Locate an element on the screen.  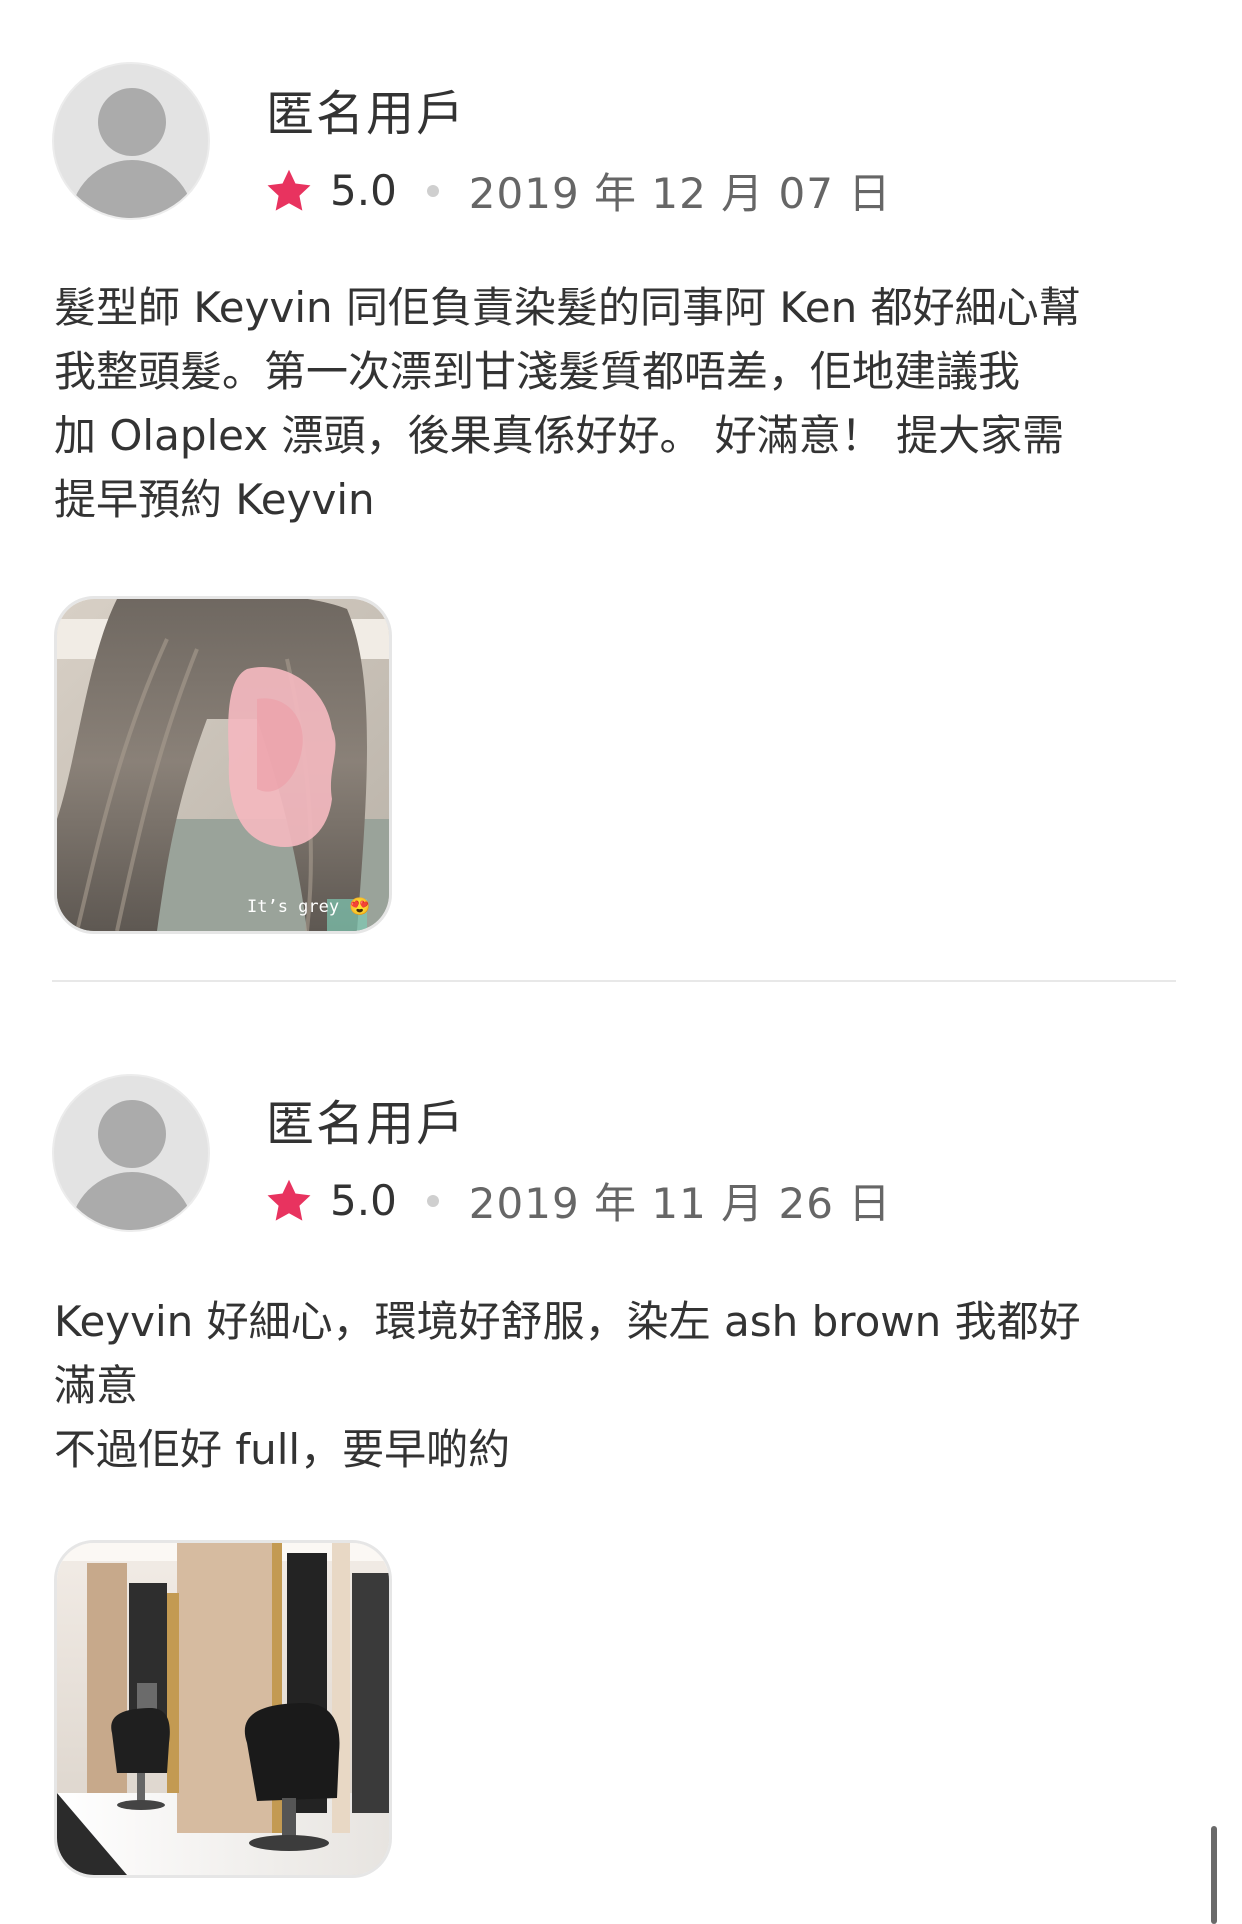
review-meta: 5.0 2019 年 12 月 07 日 is located at coordinates (577, 190).